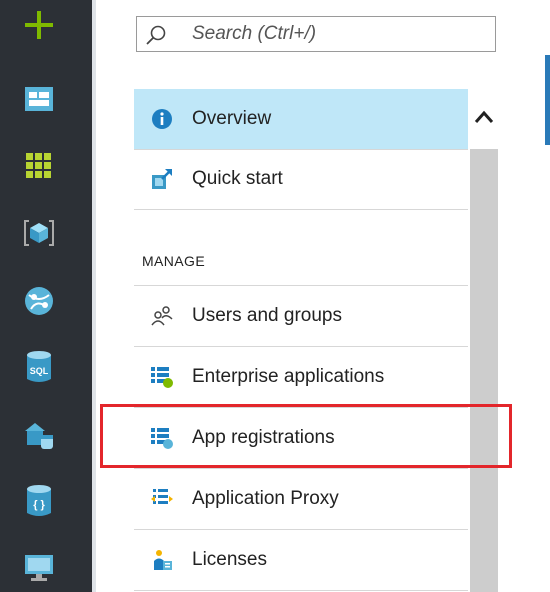  I want to click on svg-text: SQL, so click(39, 371).